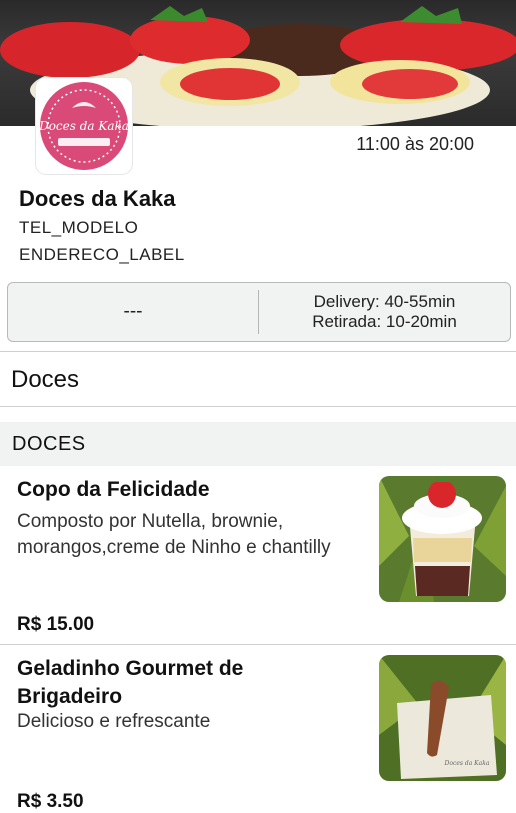  What do you see at coordinates (102, 254) in the screenshot?
I see `store-address: ENDERECO_LABEL` at bounding box center [102, 254].